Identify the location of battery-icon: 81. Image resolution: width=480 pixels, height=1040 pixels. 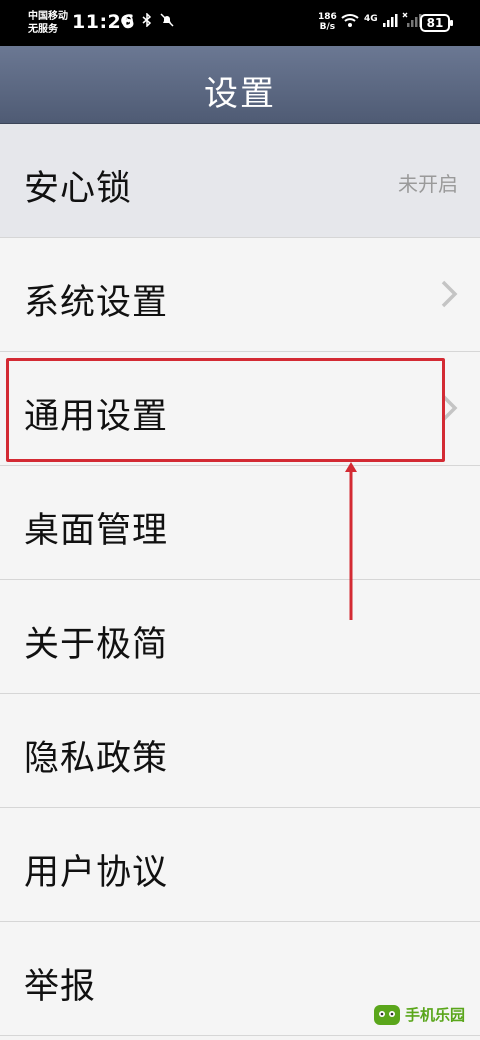
(436, 23).